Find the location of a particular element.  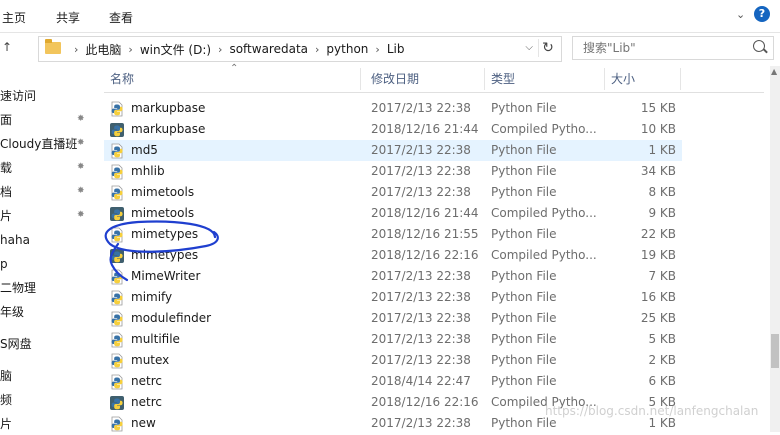

file-date-modified: 2018/12/16 21:44 is located at coordinates (425, 213).